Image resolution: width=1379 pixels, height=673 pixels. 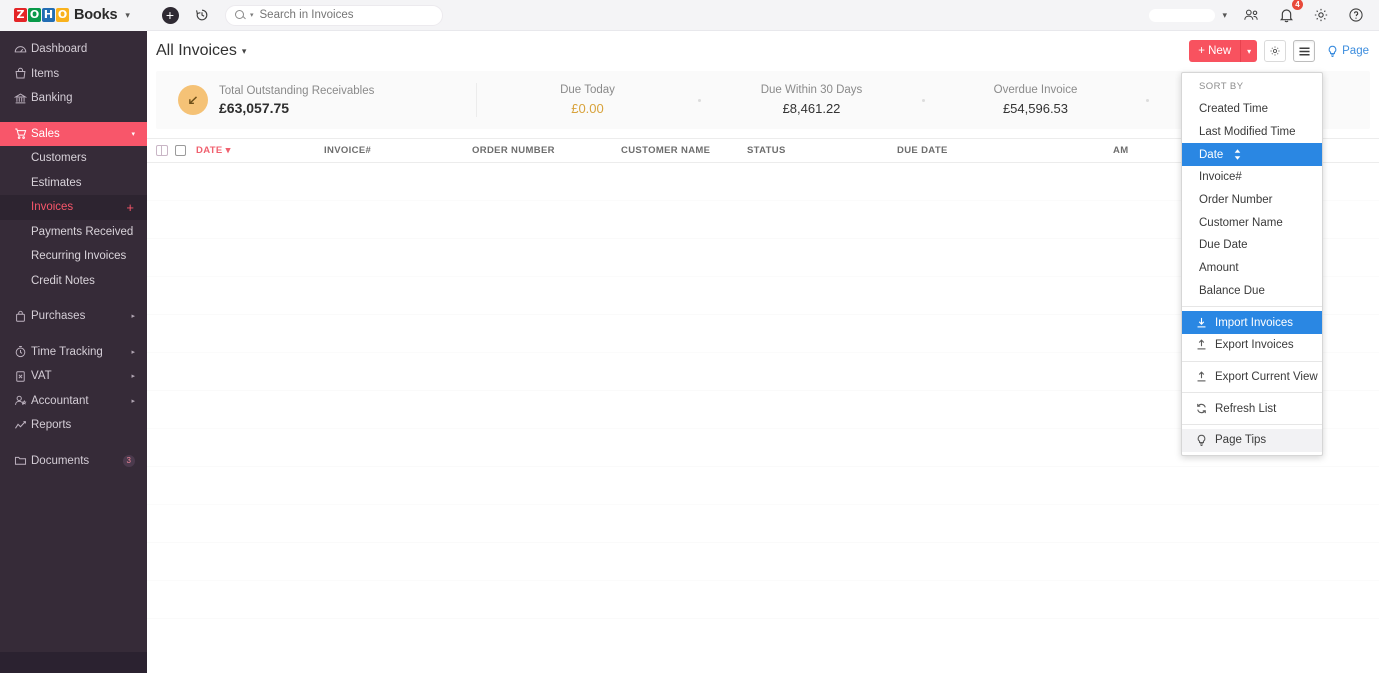 I want to click on add-invoice-icon: +, so click(x=130, y=207).